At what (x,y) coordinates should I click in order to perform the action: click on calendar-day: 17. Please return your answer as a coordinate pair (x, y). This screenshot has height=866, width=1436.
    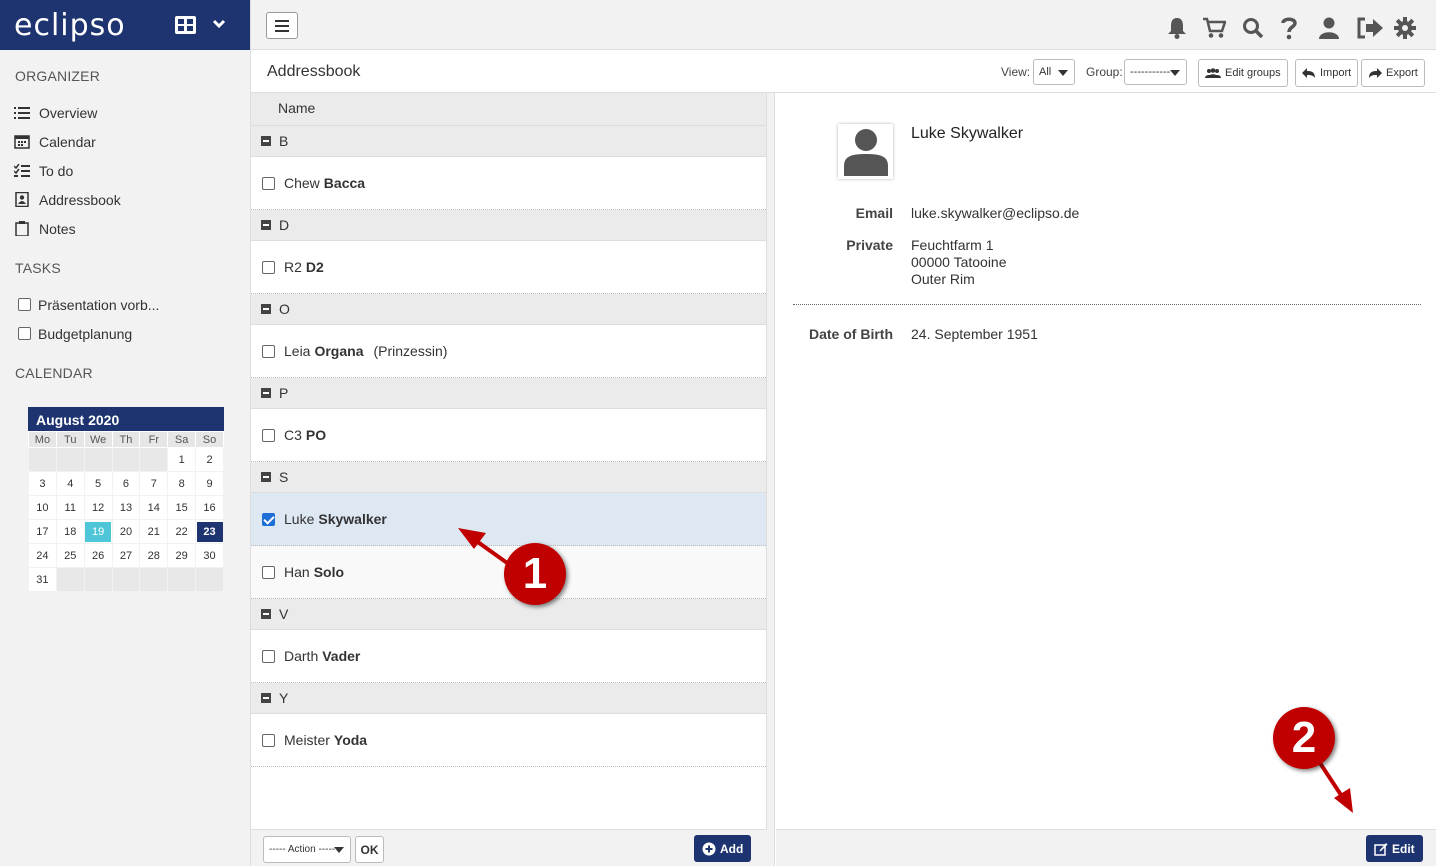
    Looking at the image, I should click on (42, 531).